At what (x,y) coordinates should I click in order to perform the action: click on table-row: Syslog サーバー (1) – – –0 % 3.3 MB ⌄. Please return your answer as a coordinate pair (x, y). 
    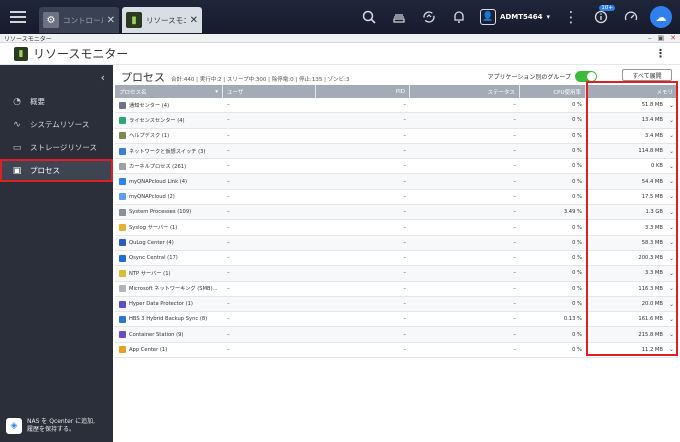
    Looking at the image, I should click on (396, 228).